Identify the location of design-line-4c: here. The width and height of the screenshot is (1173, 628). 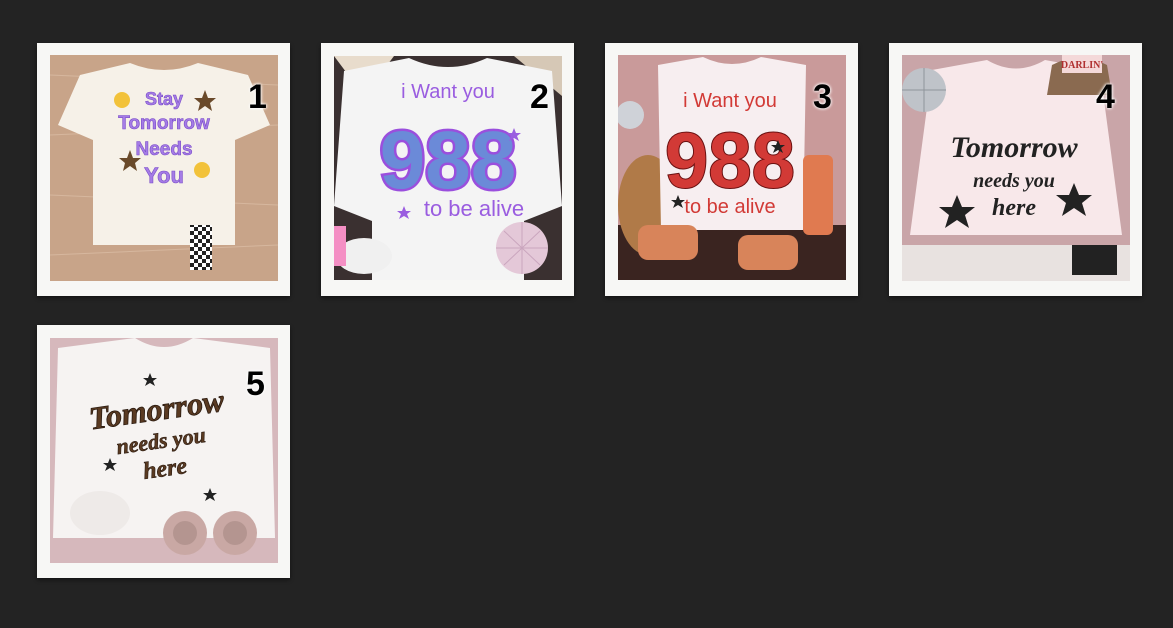
(1014, 208).